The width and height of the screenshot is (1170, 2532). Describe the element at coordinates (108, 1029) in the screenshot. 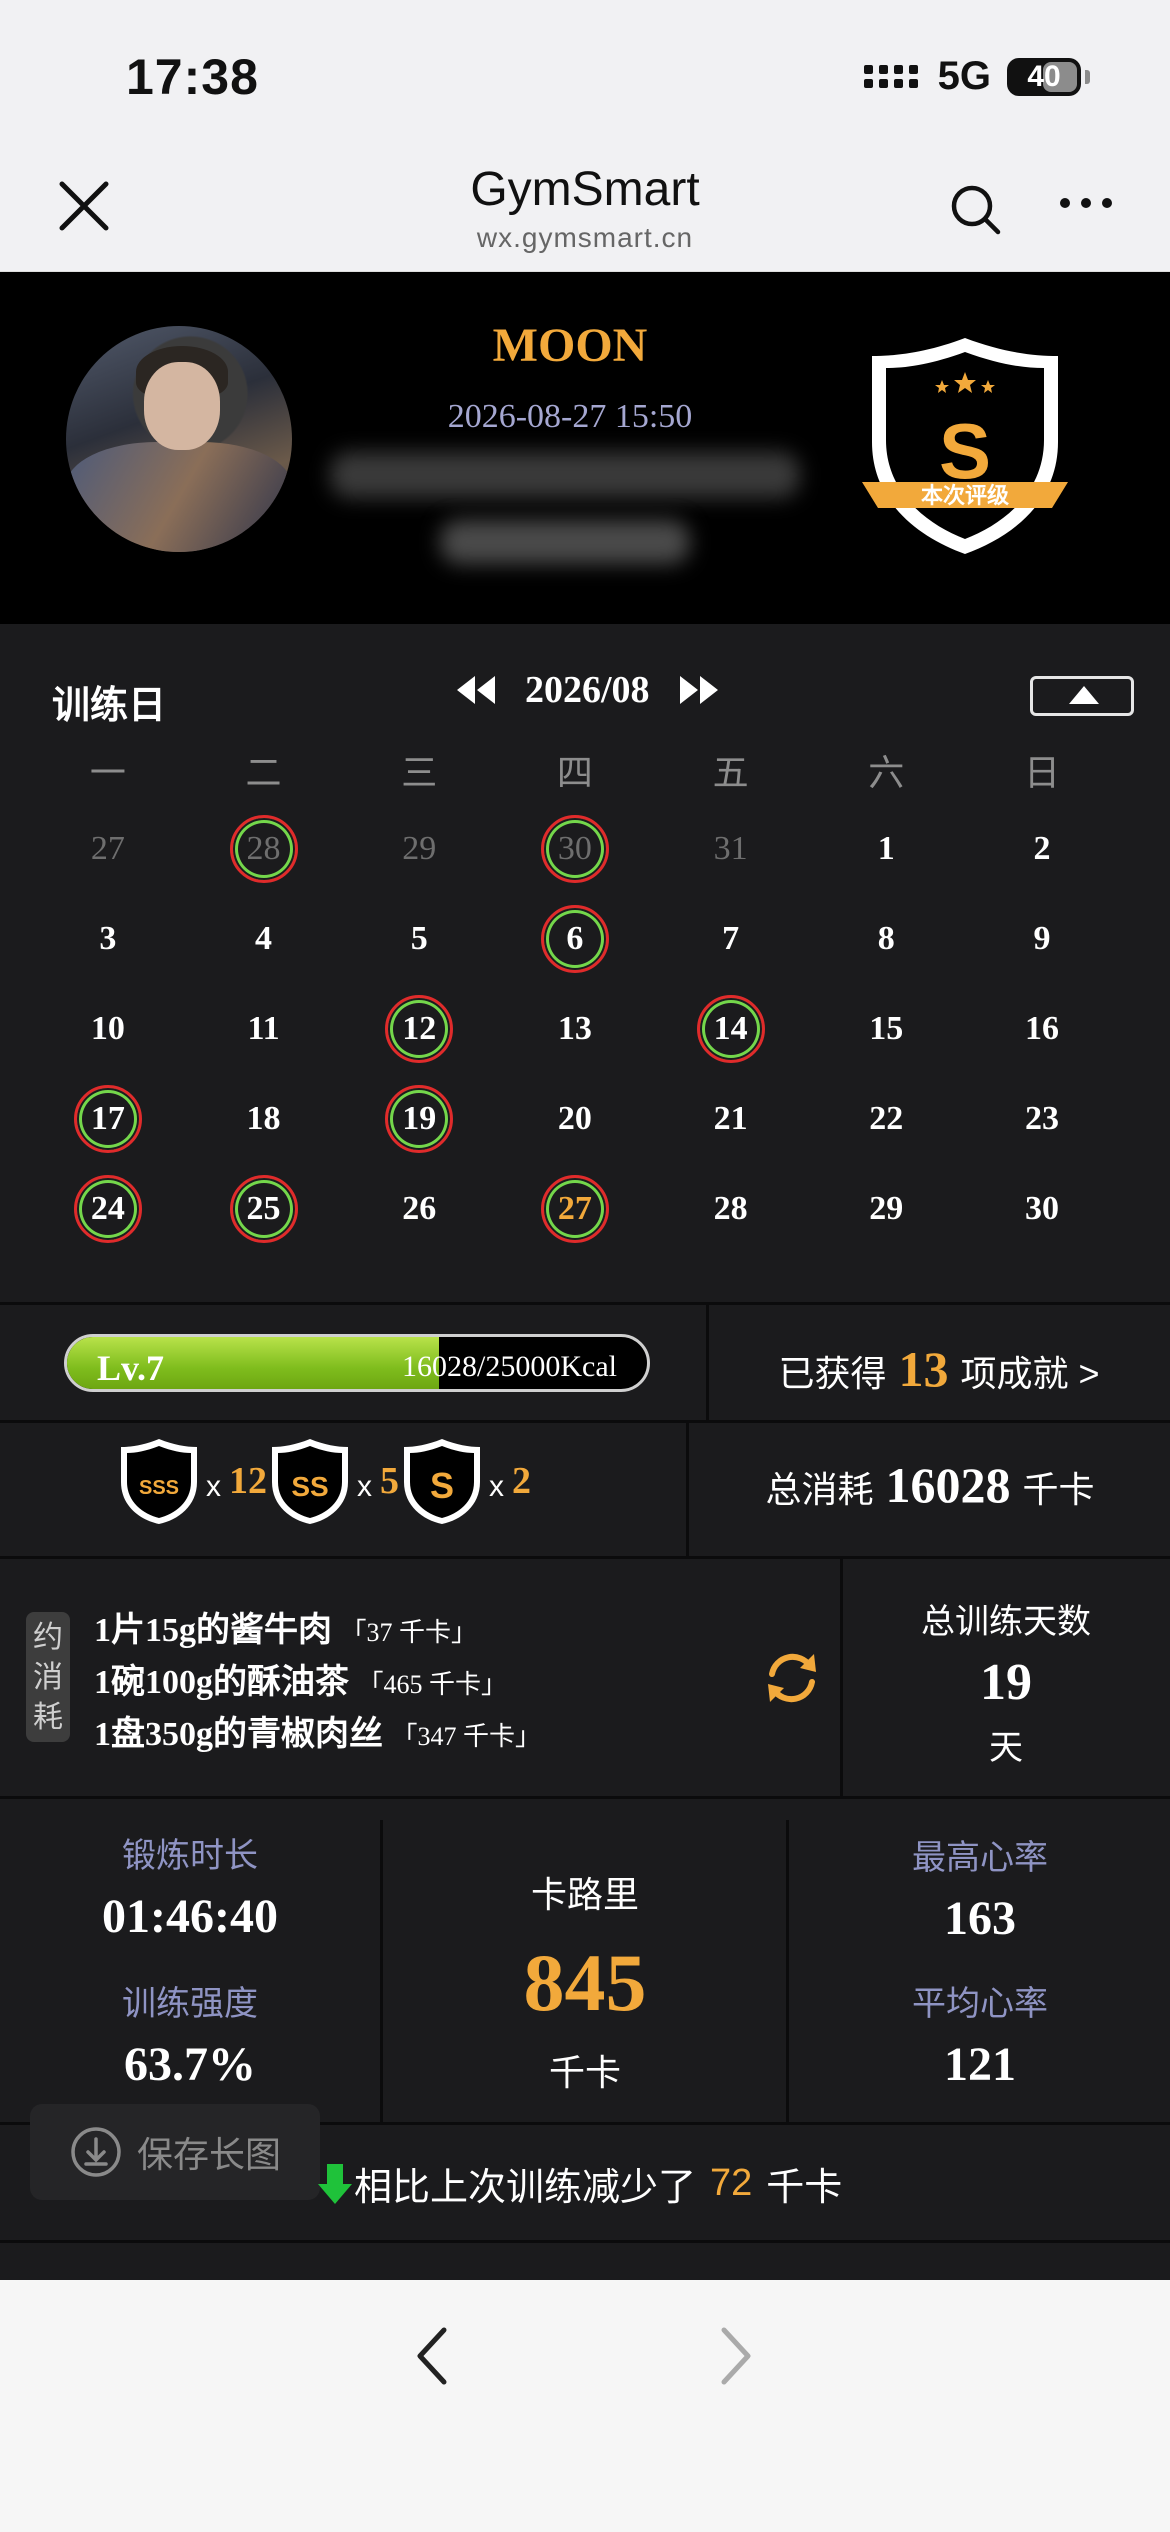

I see `calendar-day: 10` at that location.